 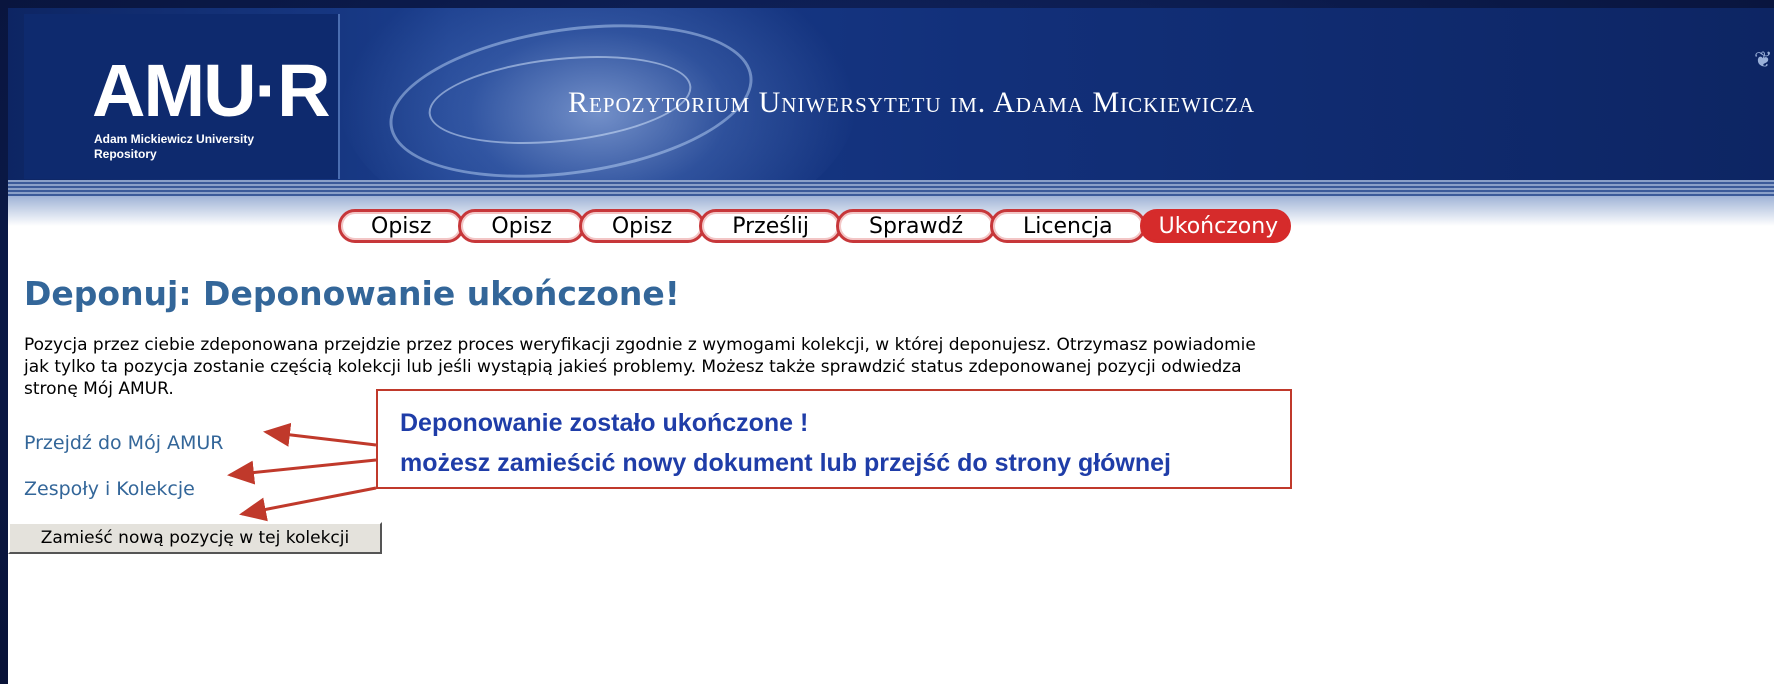 I want to click on step-describe-2: Opisz, so click(x=521, y=226).